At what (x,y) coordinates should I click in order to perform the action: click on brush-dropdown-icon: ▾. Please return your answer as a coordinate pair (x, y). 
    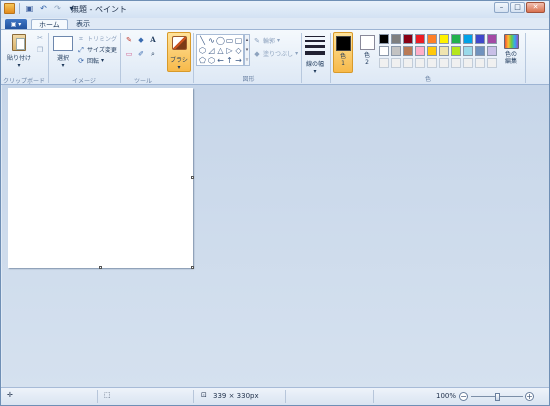
    Looking at the image, I should click on (179, 67).